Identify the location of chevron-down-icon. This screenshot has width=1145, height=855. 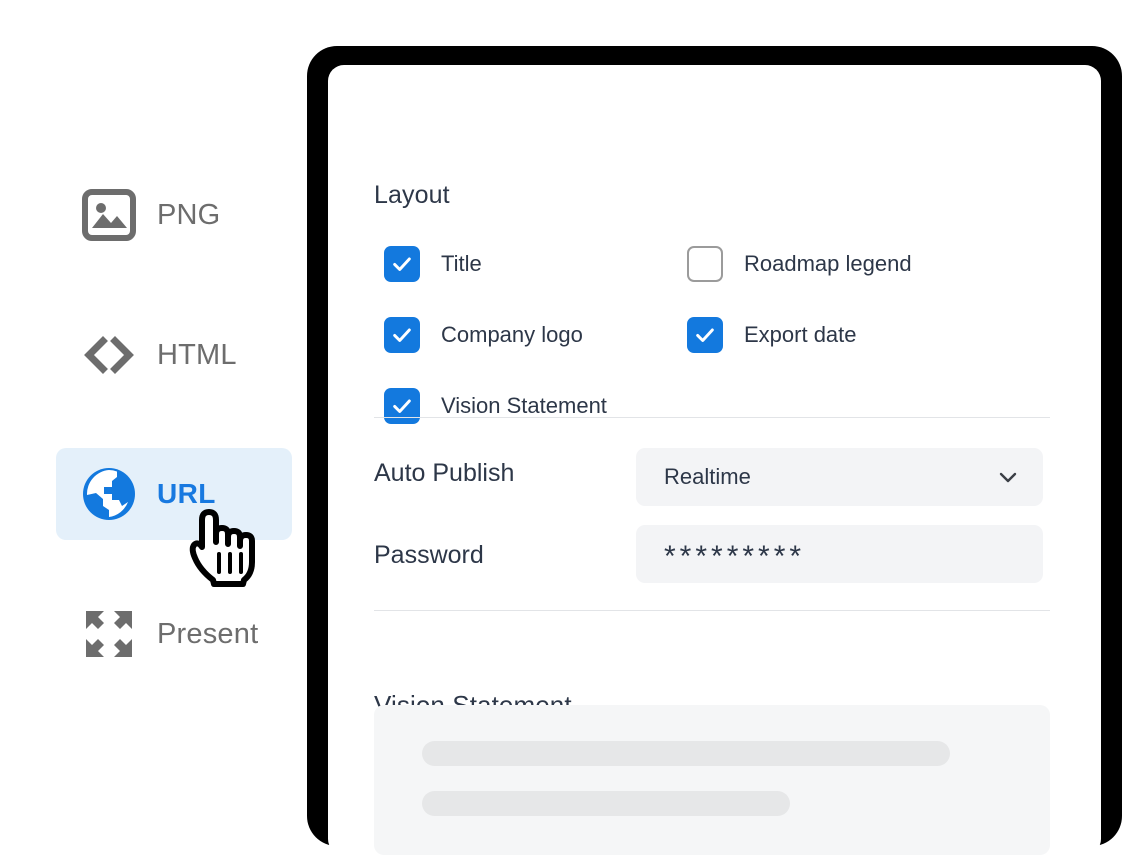
(1008, 477).